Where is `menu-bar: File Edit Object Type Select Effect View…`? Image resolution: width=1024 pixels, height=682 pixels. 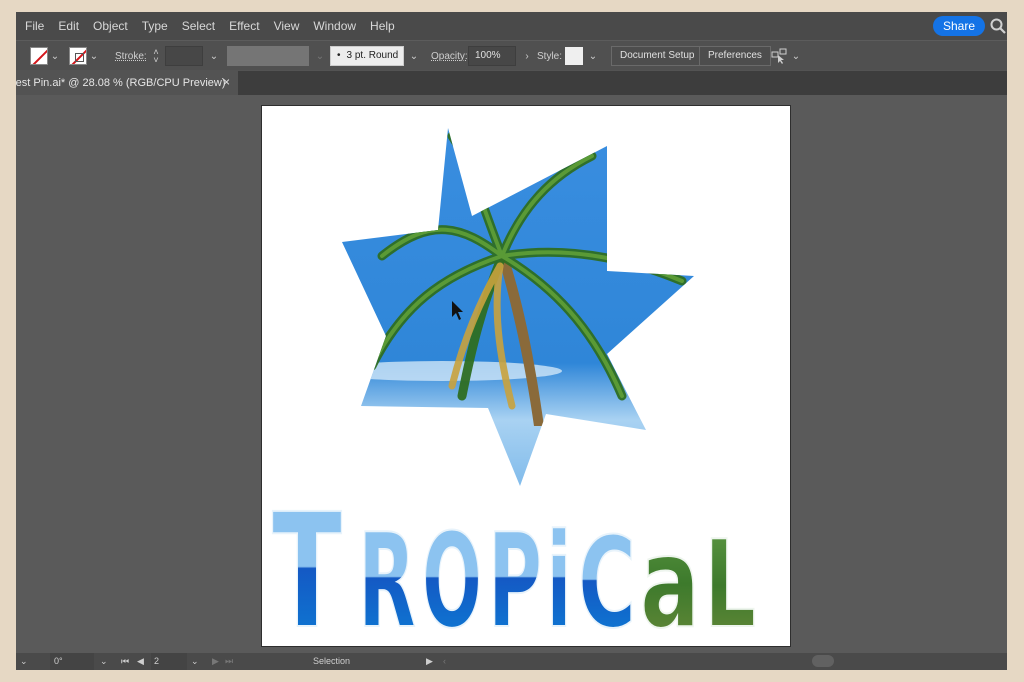
menu-bar: File Edit Object Type Select Effect View… is located at coordinates (511, 26).